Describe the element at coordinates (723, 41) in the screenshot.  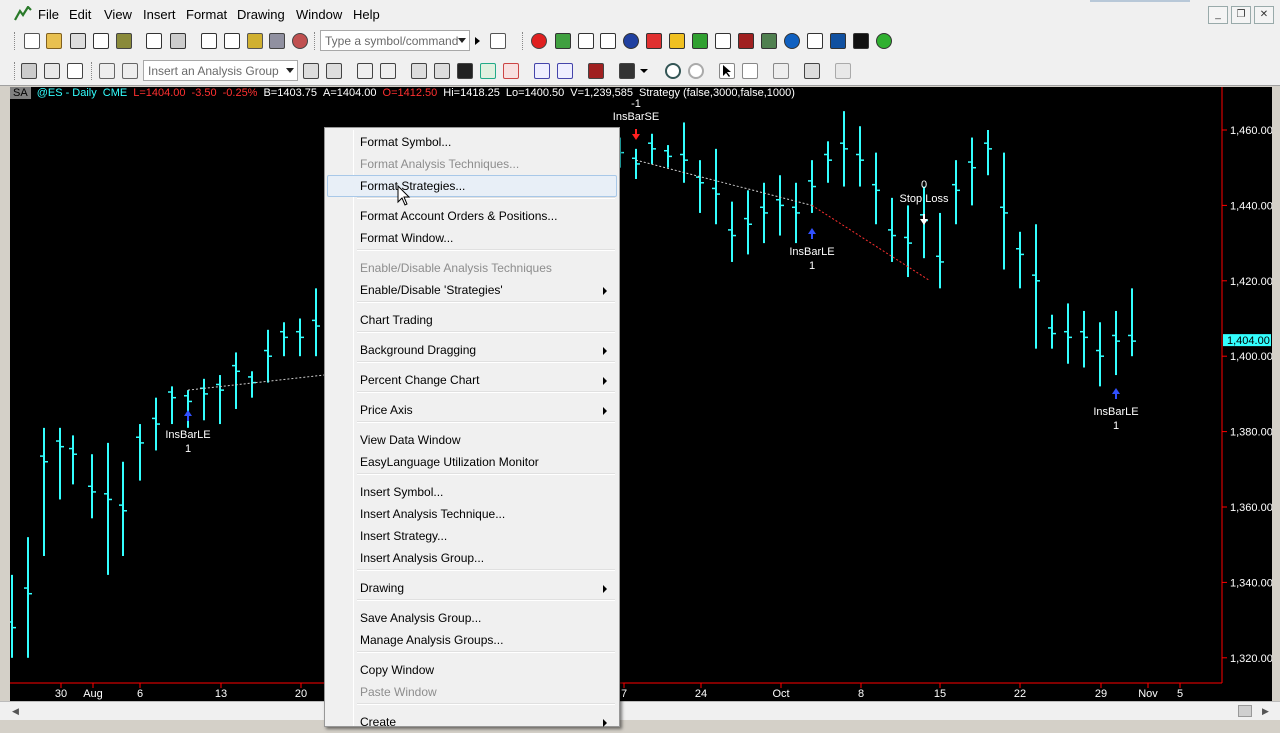
I see `chart-icon` at that location.